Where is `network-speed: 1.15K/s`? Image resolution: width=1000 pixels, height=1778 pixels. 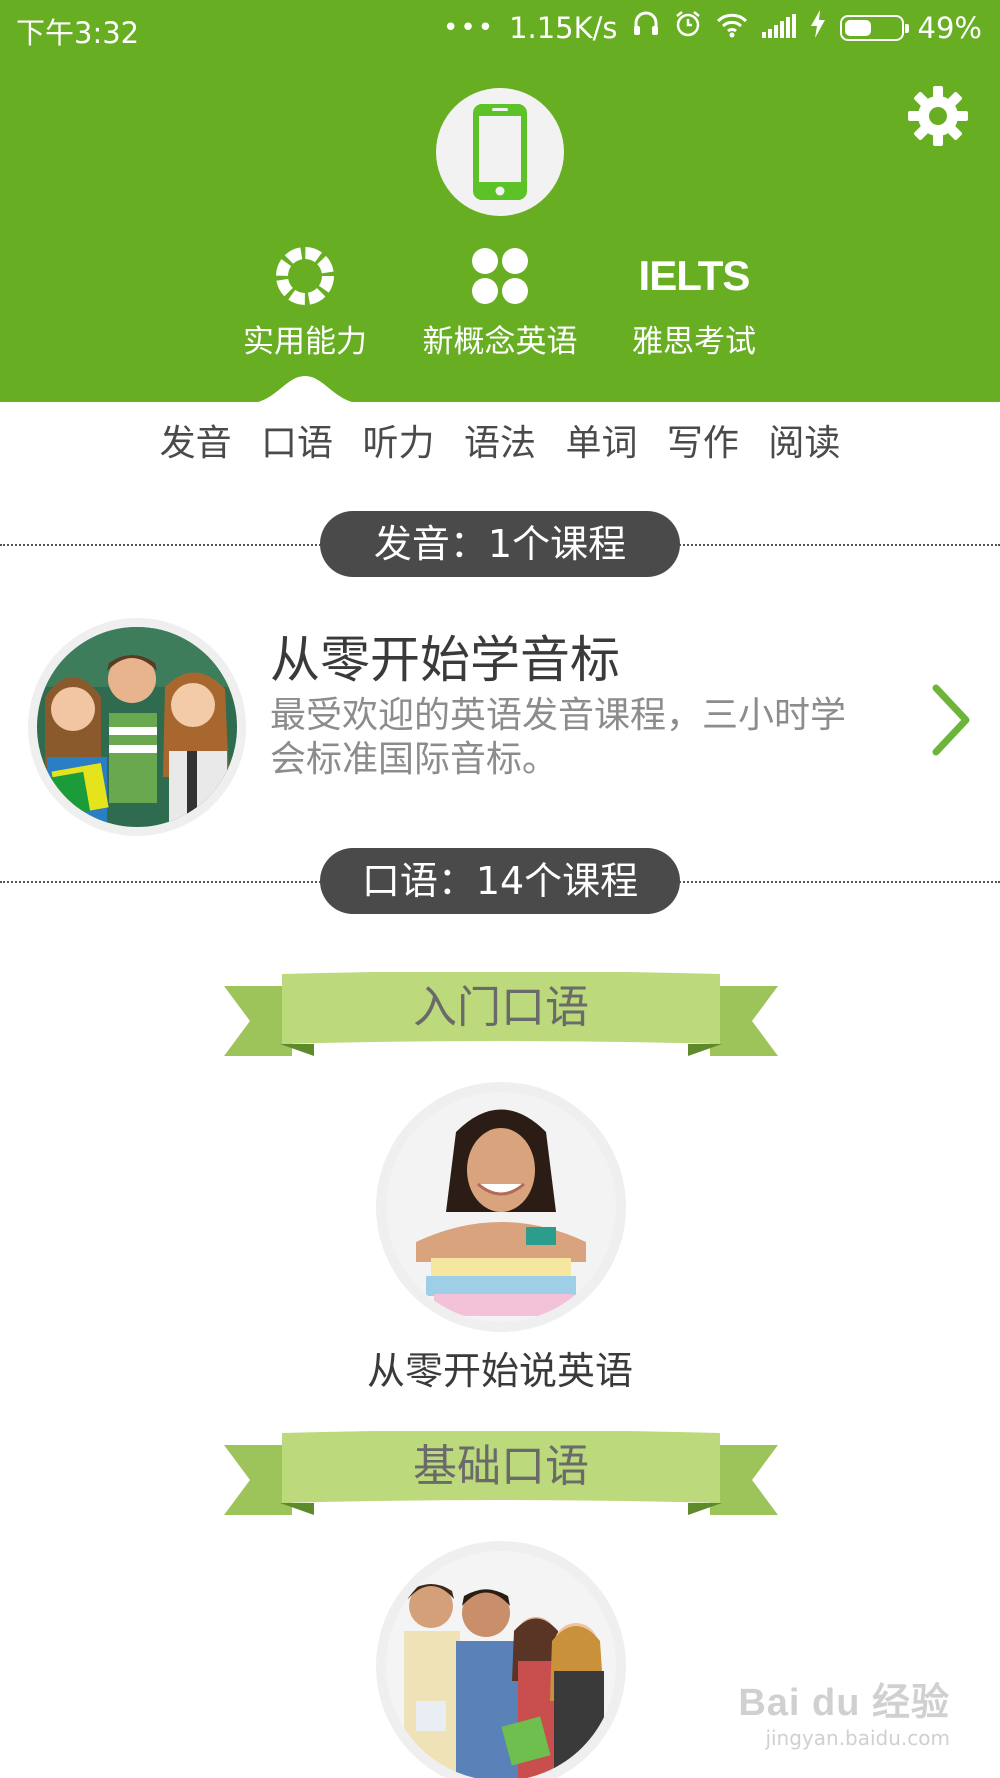
network-speed: 1.15K/s is located at coordinates (563, 27).